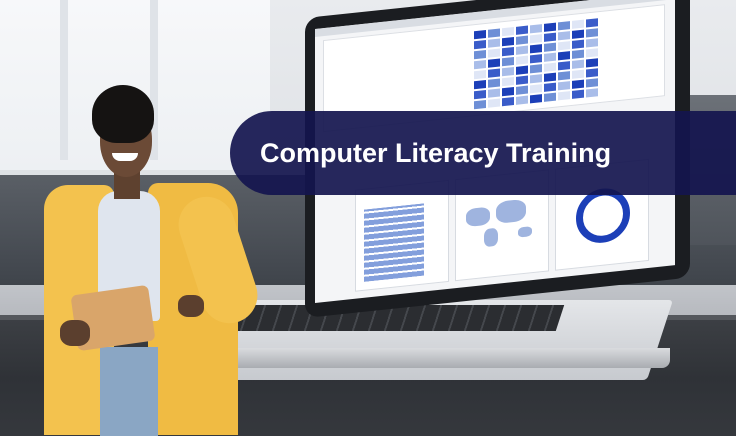  I want to click on title-banner: Computer Literacy Training, so click(483, 153).